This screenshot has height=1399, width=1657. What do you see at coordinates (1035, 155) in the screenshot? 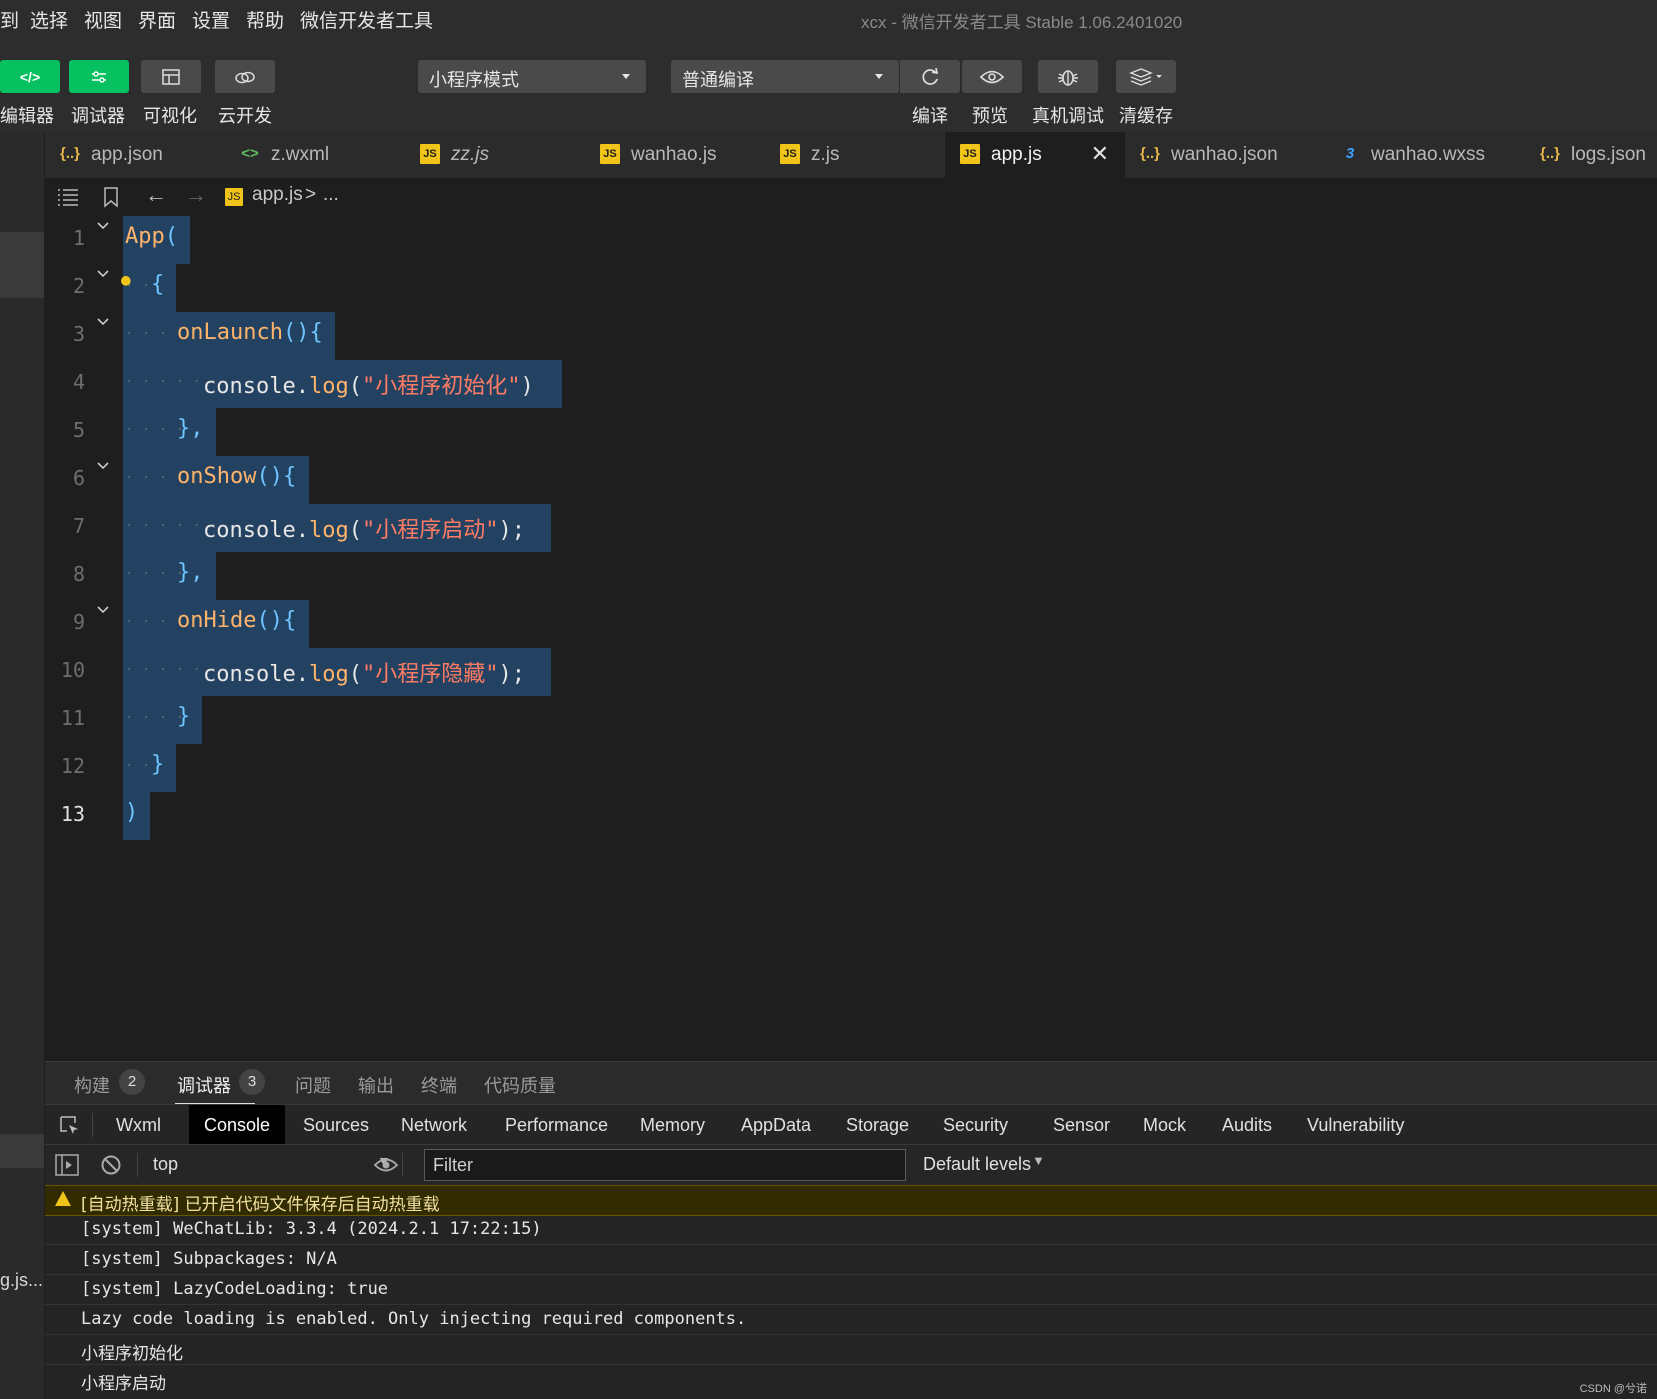
I see `tab-app-js: JS app.js ✕` at bounding box center [1035, 155].